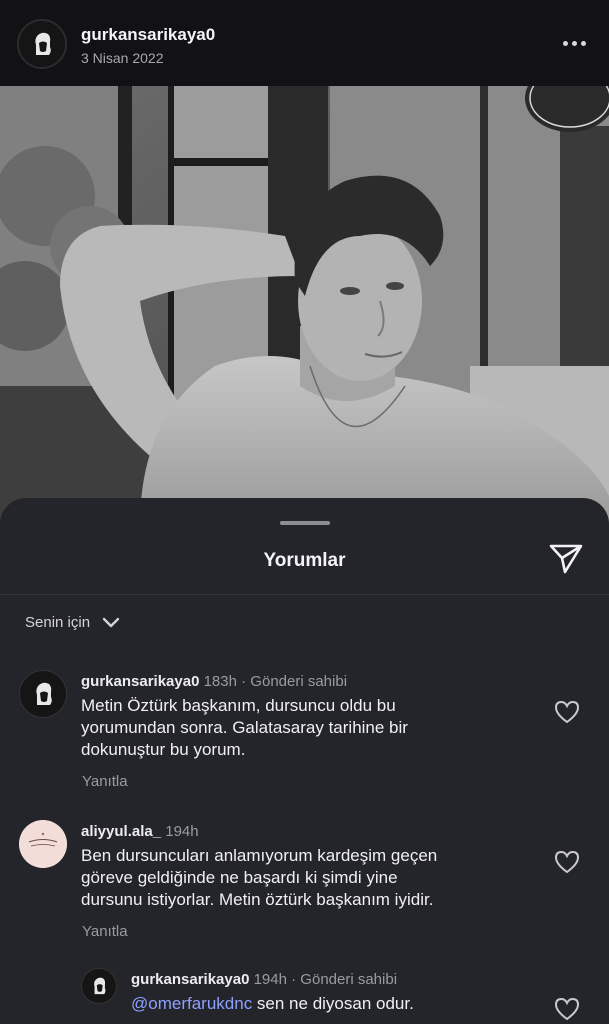 The height and width of the screenshot is (1024, 609). Describe the element at coordinates (304, 560) in the screenshot. I see `sheet-title: Yorumlar` at that location.